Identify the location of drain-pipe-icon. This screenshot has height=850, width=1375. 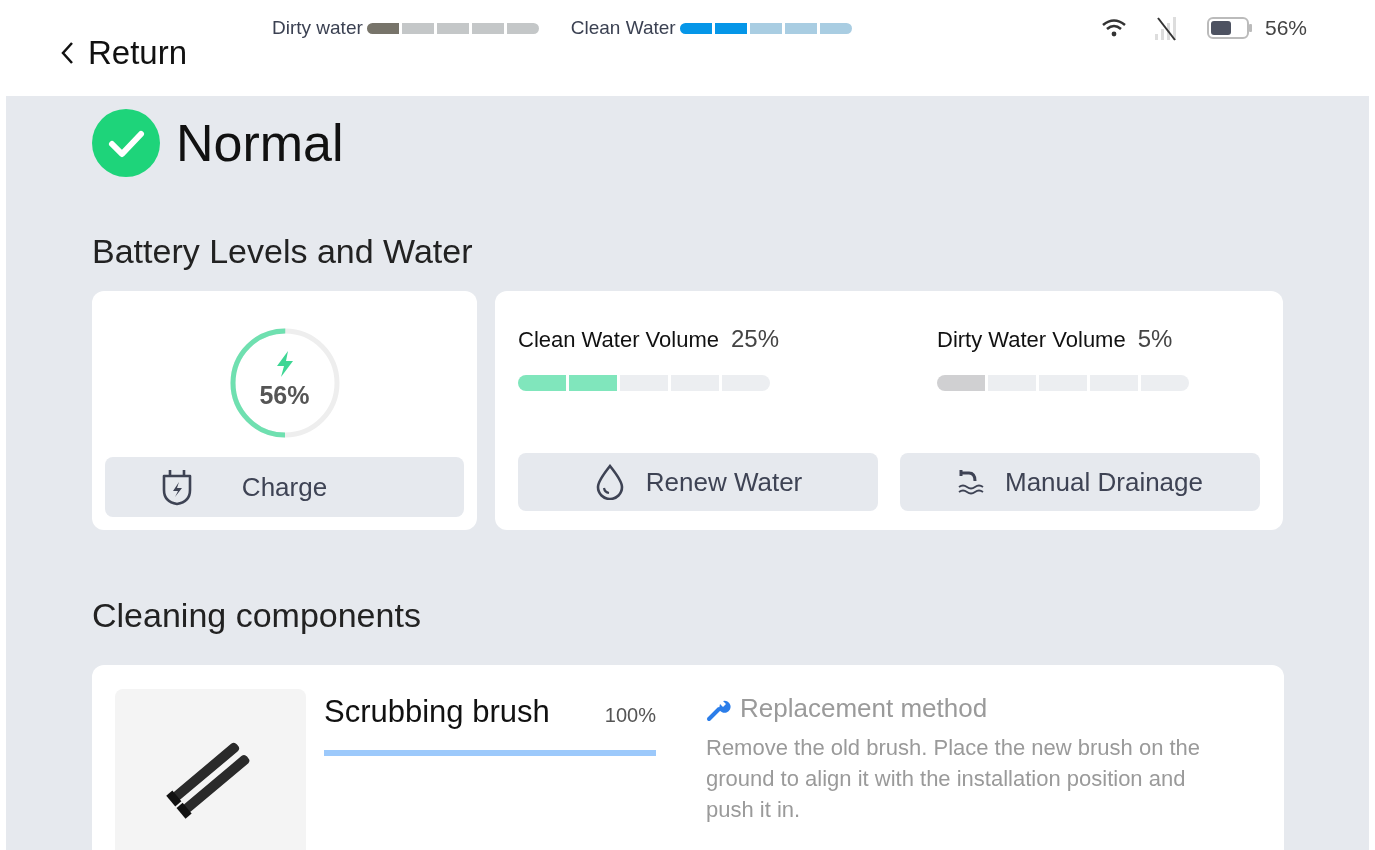
(971, 482).